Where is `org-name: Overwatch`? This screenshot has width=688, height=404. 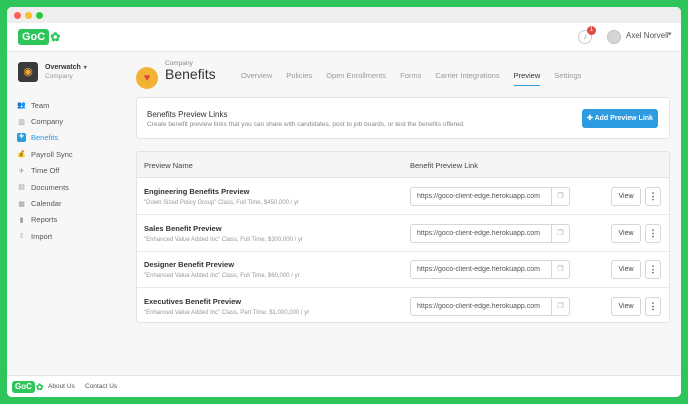
org-name: Overwatch is located at coordinates (63, 67).